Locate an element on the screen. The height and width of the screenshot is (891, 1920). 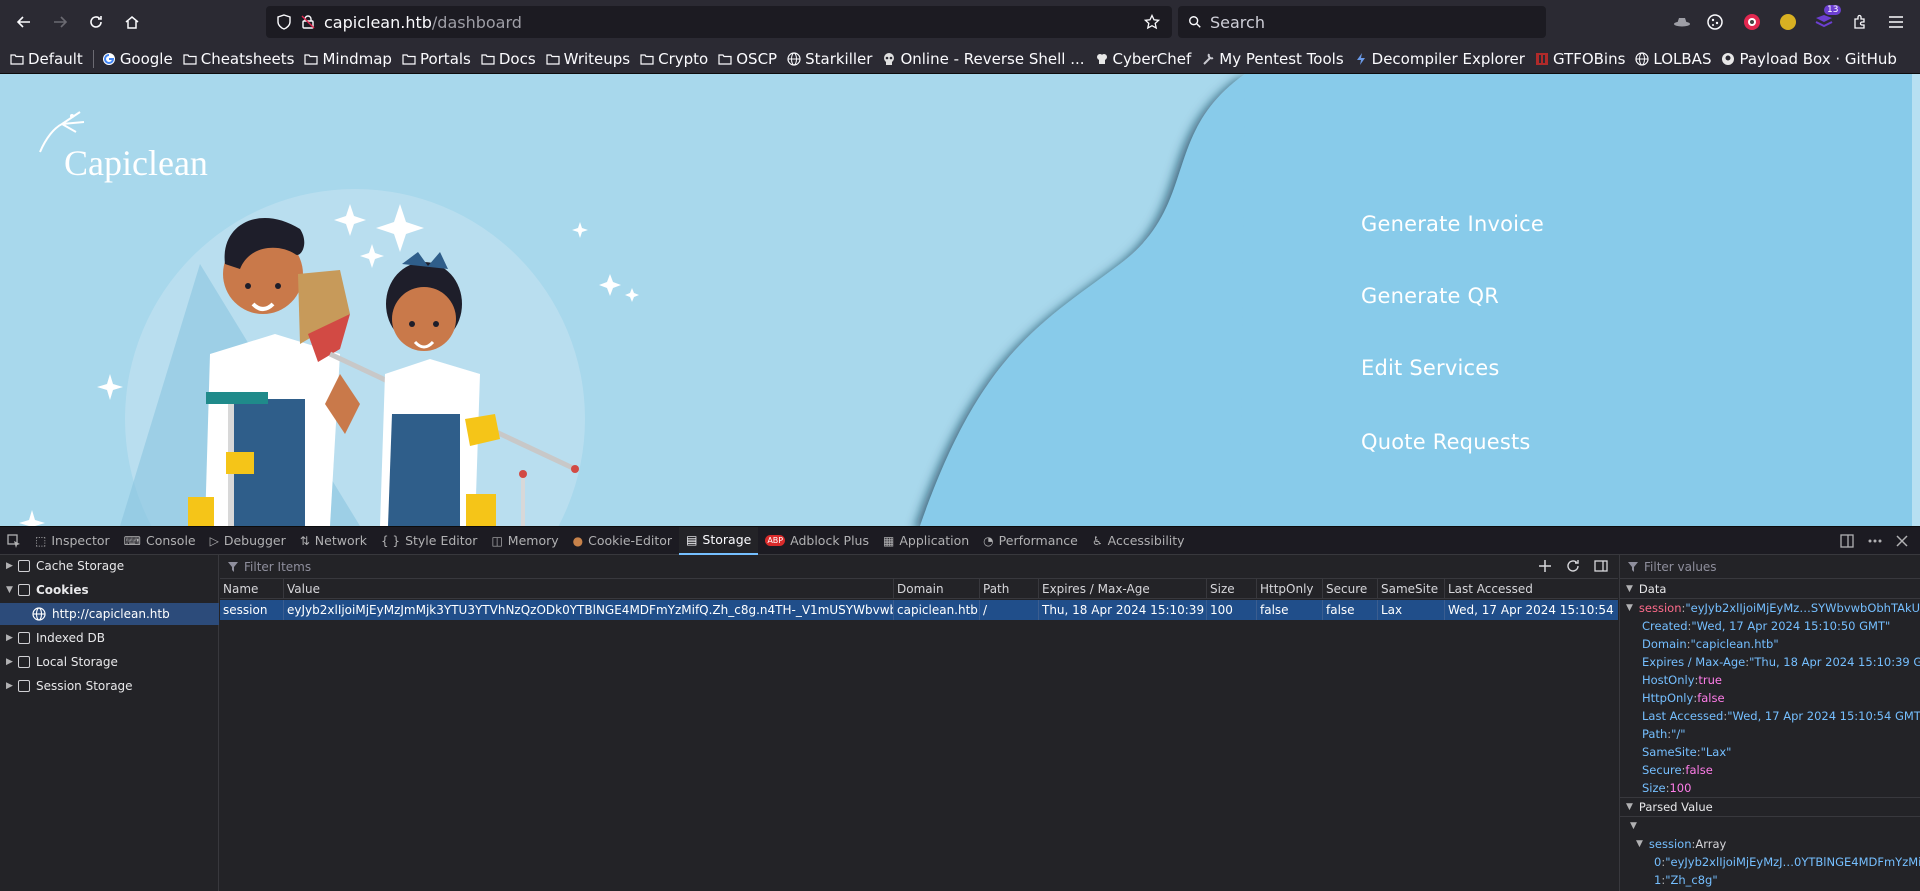
tab-console: ⌨ Console is located at coordinates (160, 541).